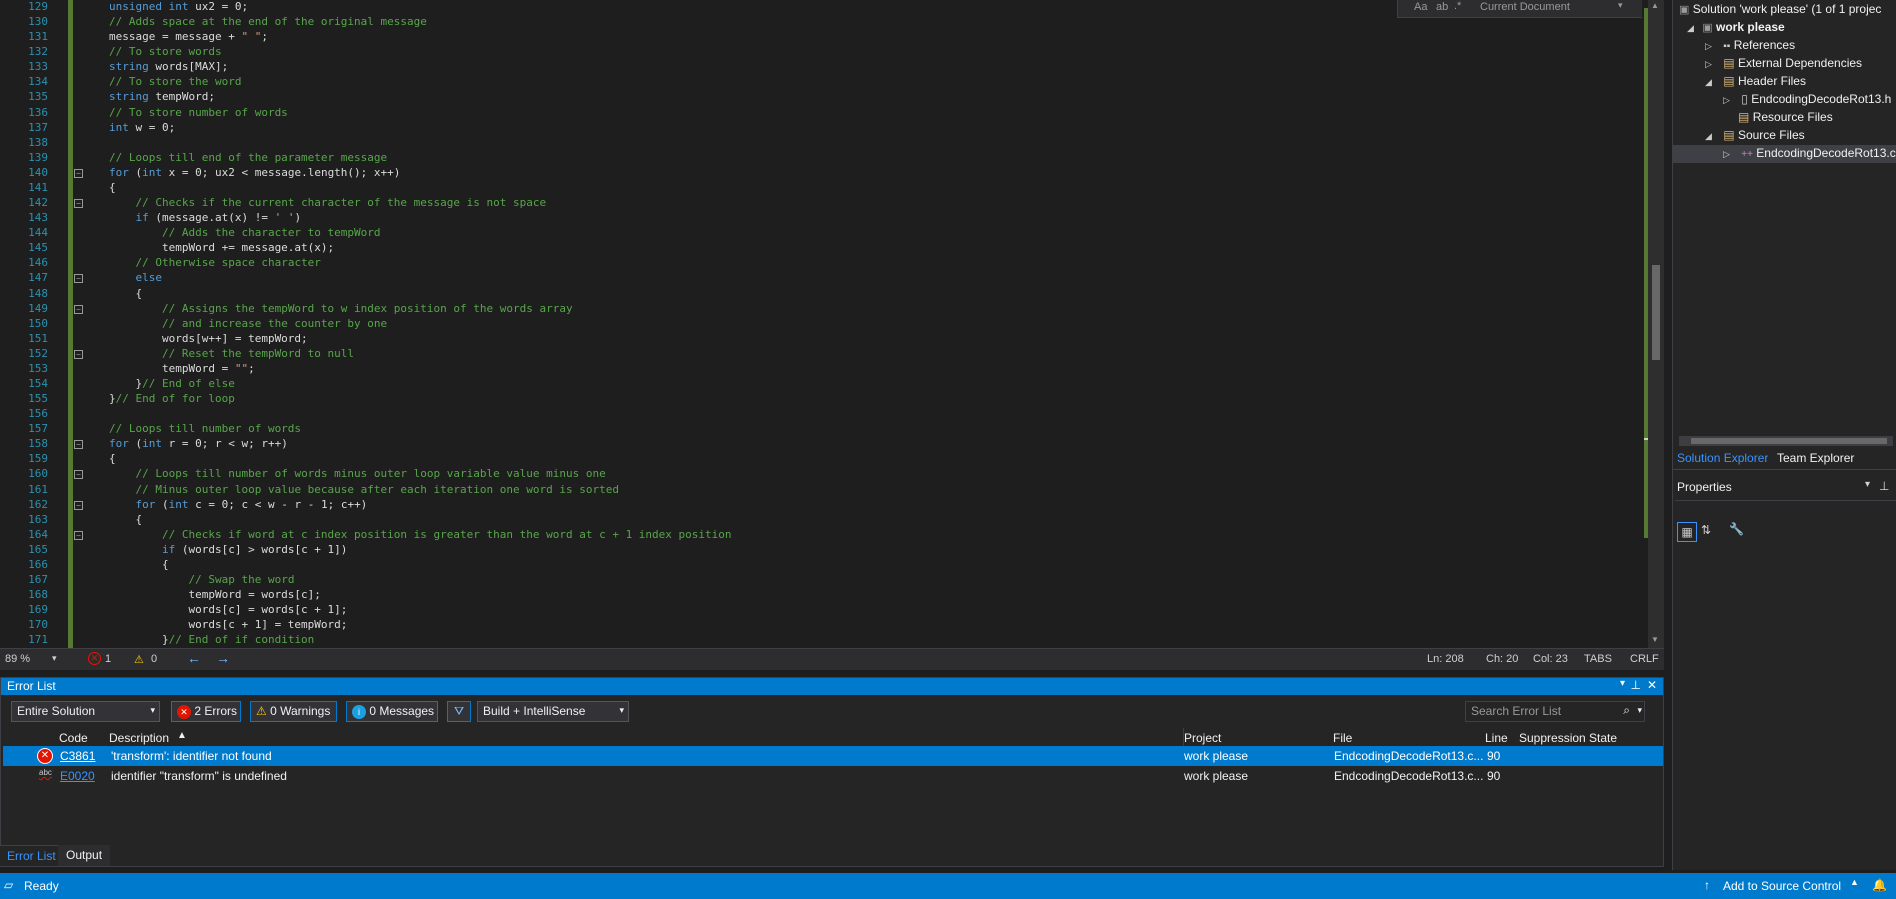  I want to click on code-line: if (message.at(x) != ' '), so click(205, 217).